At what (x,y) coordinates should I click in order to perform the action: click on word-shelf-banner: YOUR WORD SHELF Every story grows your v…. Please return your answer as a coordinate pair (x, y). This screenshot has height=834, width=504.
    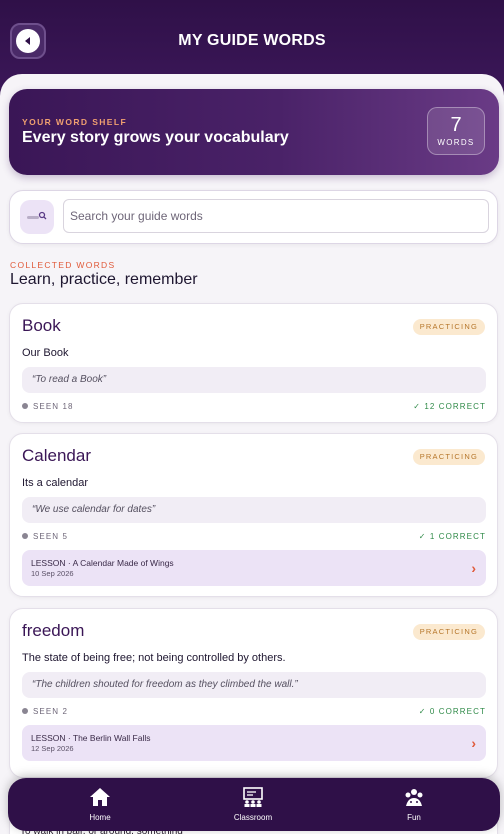
    Looking at the image, I should click on (254, 132).